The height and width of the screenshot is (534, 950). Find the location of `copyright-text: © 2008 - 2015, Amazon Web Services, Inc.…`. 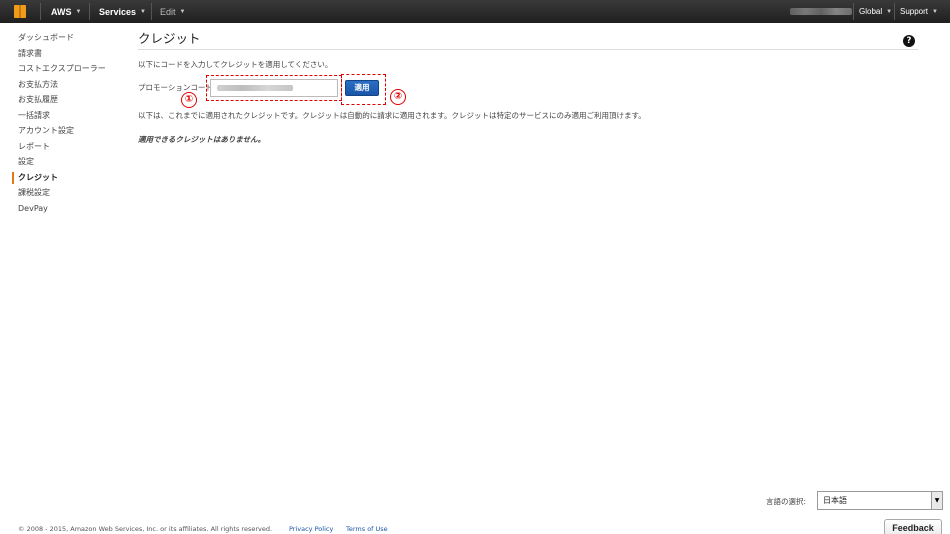

copyright-text: © 2008 - 2015, Amazon Web Services, Inc.… is located at coordinates (145, 529).